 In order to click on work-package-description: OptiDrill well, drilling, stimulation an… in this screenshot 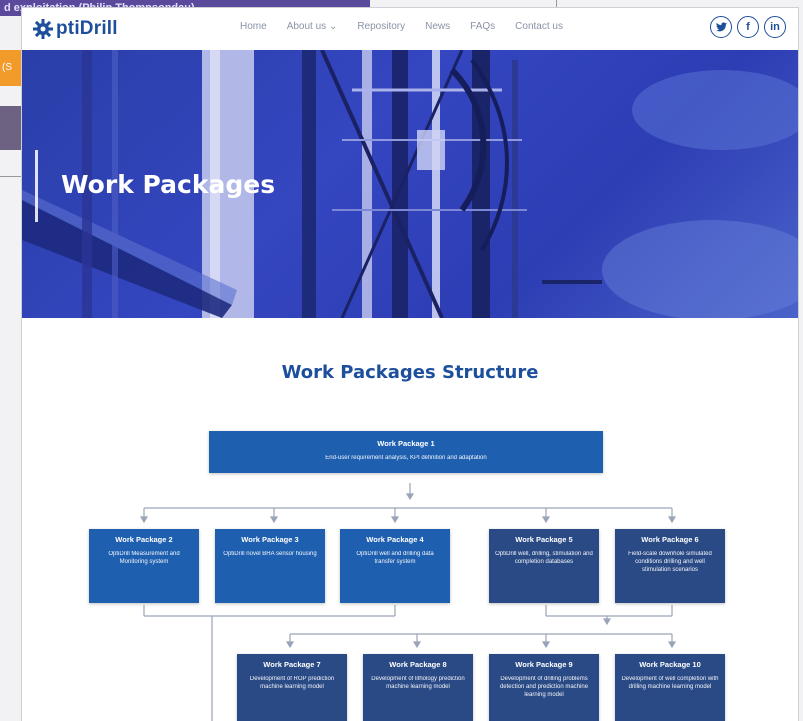, I will do `click(544, 558)`.